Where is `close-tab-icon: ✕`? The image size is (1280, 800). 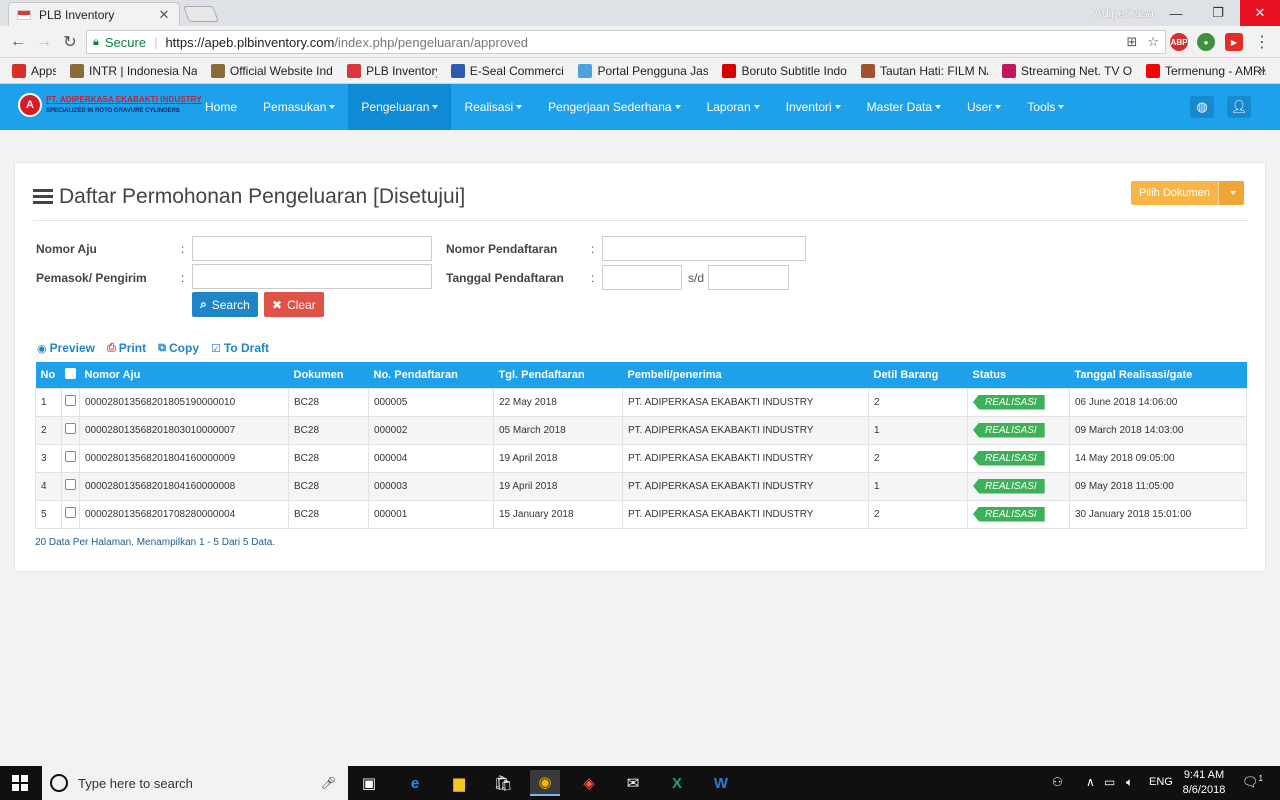
close-tab-icon: ✕ is located at coordinates (164, 15).